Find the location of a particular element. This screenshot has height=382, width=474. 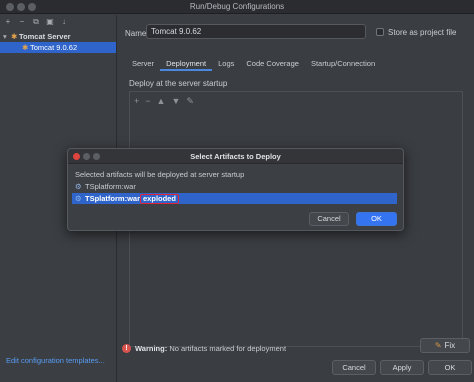

highlight-exploded: exploded is located at coordinates (159, 199).